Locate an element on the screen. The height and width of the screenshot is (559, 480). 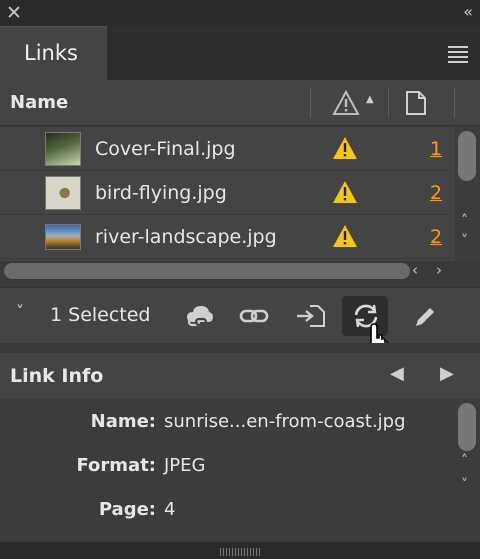
scroll-left-icon: ‹ is located at coordinates (415, 270).